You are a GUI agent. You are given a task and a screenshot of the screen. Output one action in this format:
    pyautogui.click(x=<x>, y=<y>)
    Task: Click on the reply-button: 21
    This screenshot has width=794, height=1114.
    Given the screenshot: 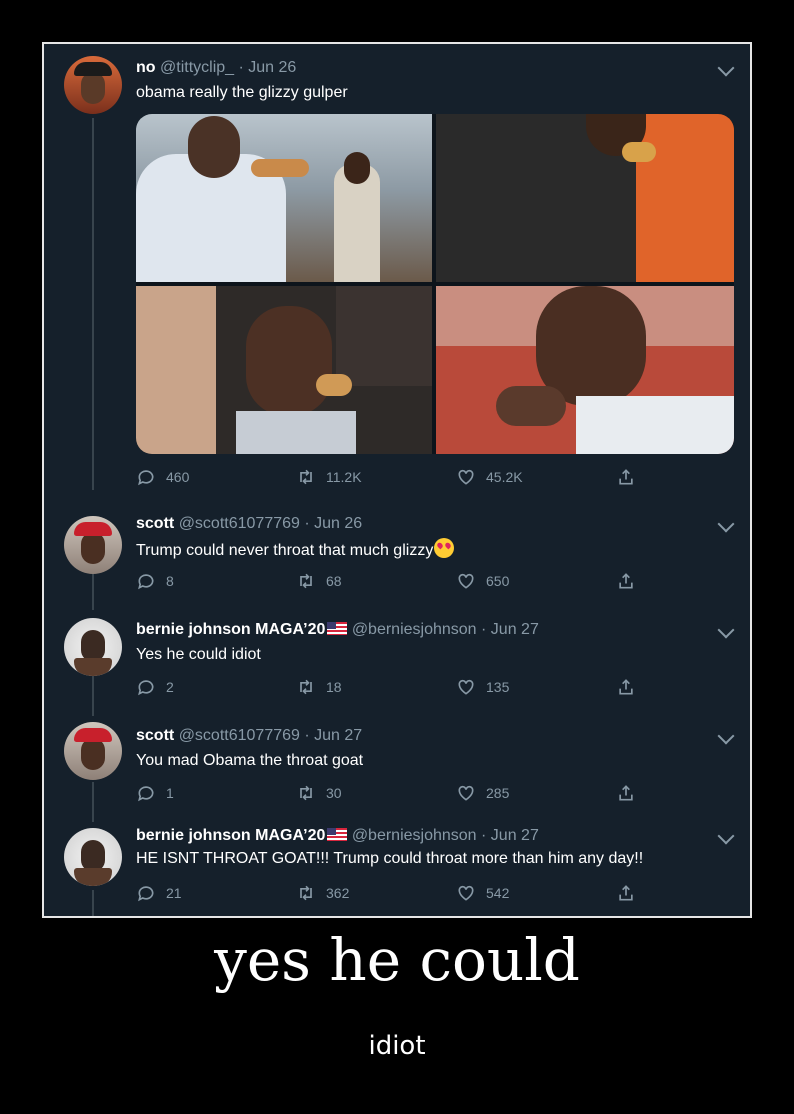 What is the action you would take?
    pyautogui.click(x=159, y=893)
    